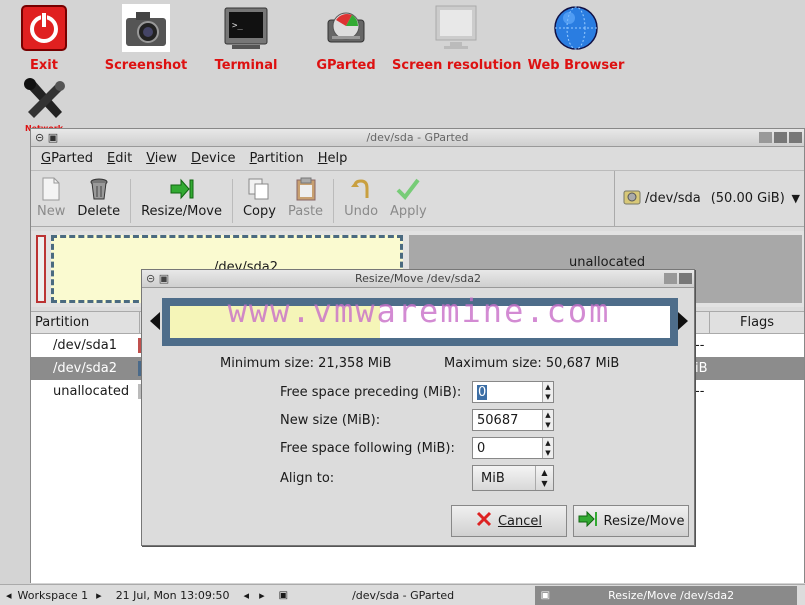 The width and height of the screenshot is (805, 605). I want to click on window-titlebar: ⊝ ▣ /dev/sda - GParted, so click(417, 138).